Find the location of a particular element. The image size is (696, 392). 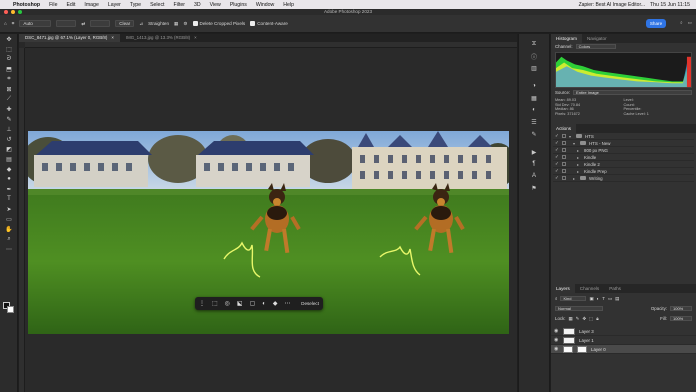

lock-paint-icon: ✎ is located at coordinates (578, 319).